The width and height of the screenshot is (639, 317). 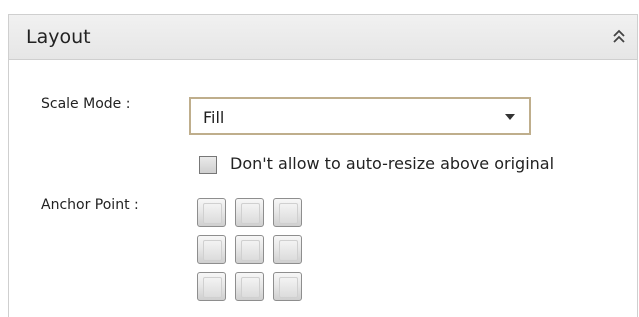 I want to click on anchor-top-center-button, so click(x=249, y=212).